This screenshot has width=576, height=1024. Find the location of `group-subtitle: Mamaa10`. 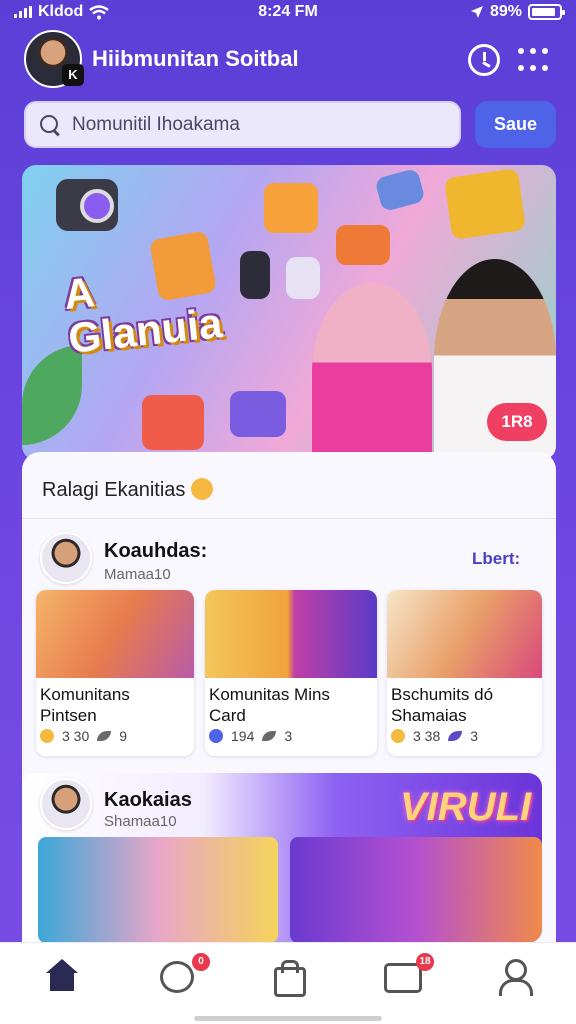

group-subtitle: Mamaa10 is located at coordinates (137, 574).